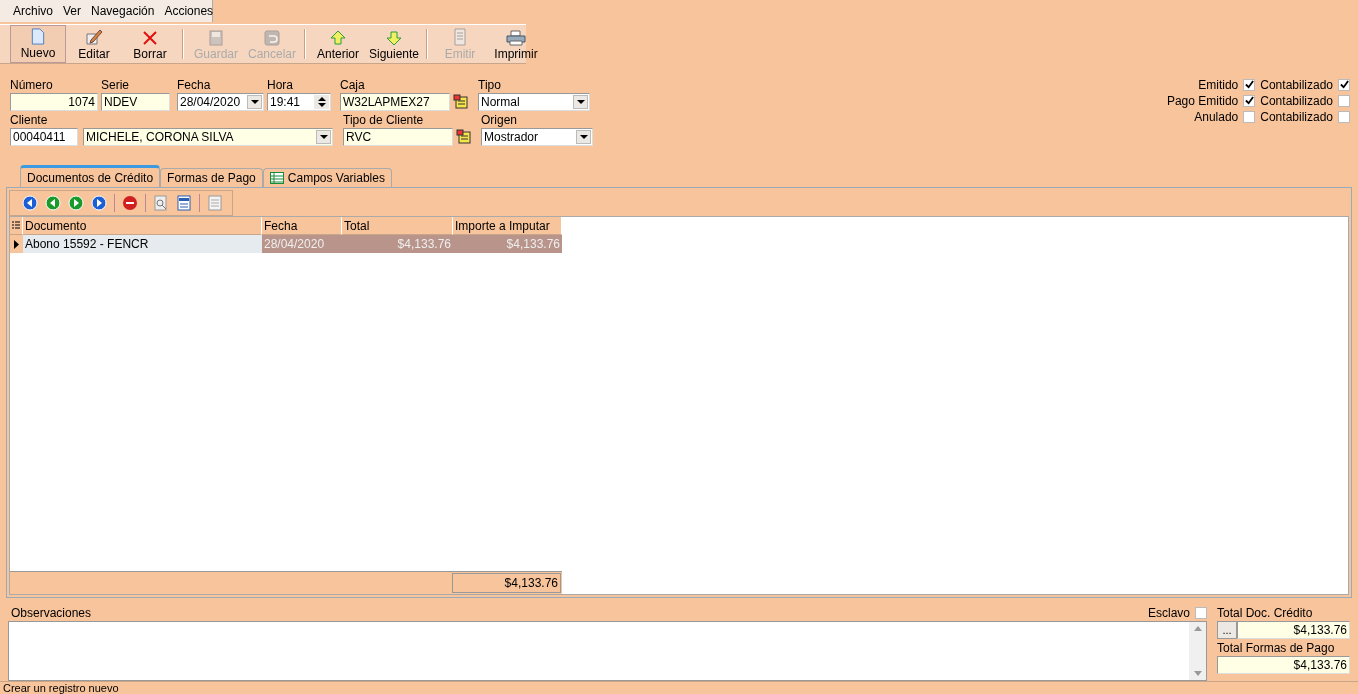 Image resolution: width=1358 pixels, height=694 pixels. I want to click on toolbar-button: Editar, so click(94, 43).